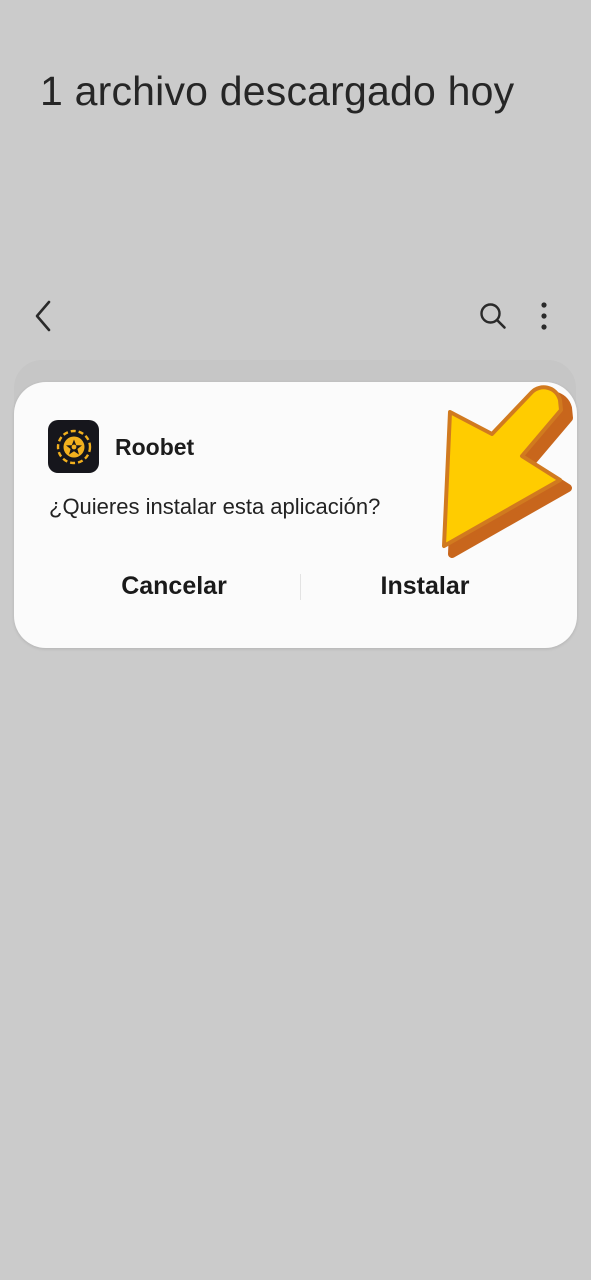  Describe the element at coordinates (215, 506) in the screenshot. I see `install-prompt-message: ¿Quieres instalar esta aplicación?` at that location.